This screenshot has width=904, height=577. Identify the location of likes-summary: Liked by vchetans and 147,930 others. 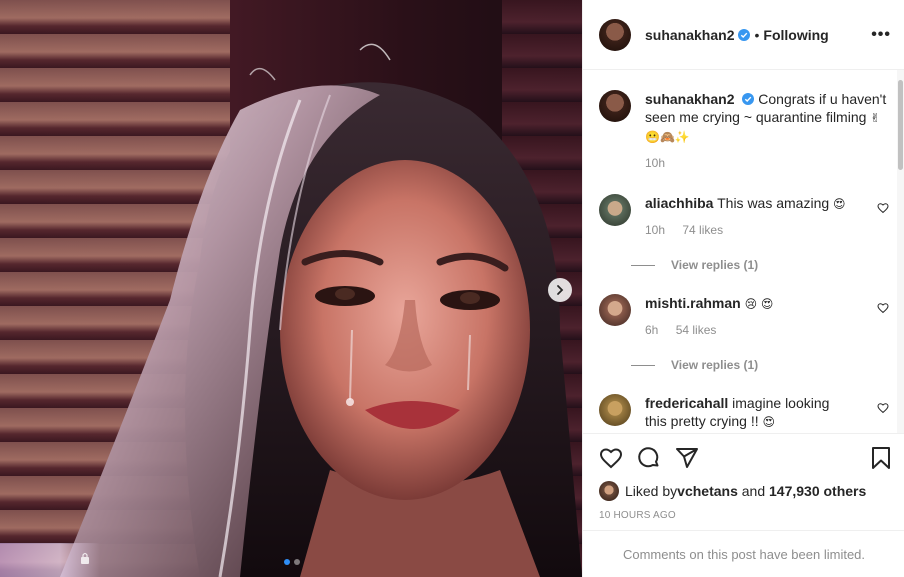
(732, 491).